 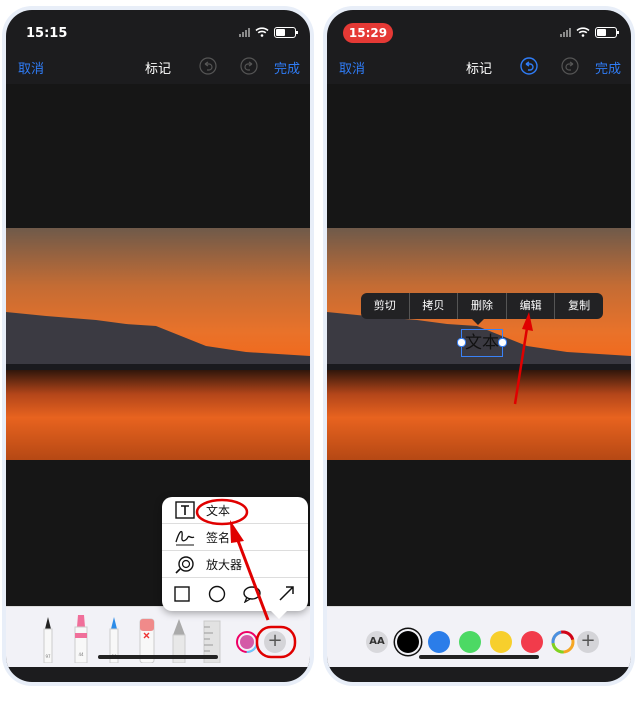 I want to click on color-black, so click(x=408, y=642).